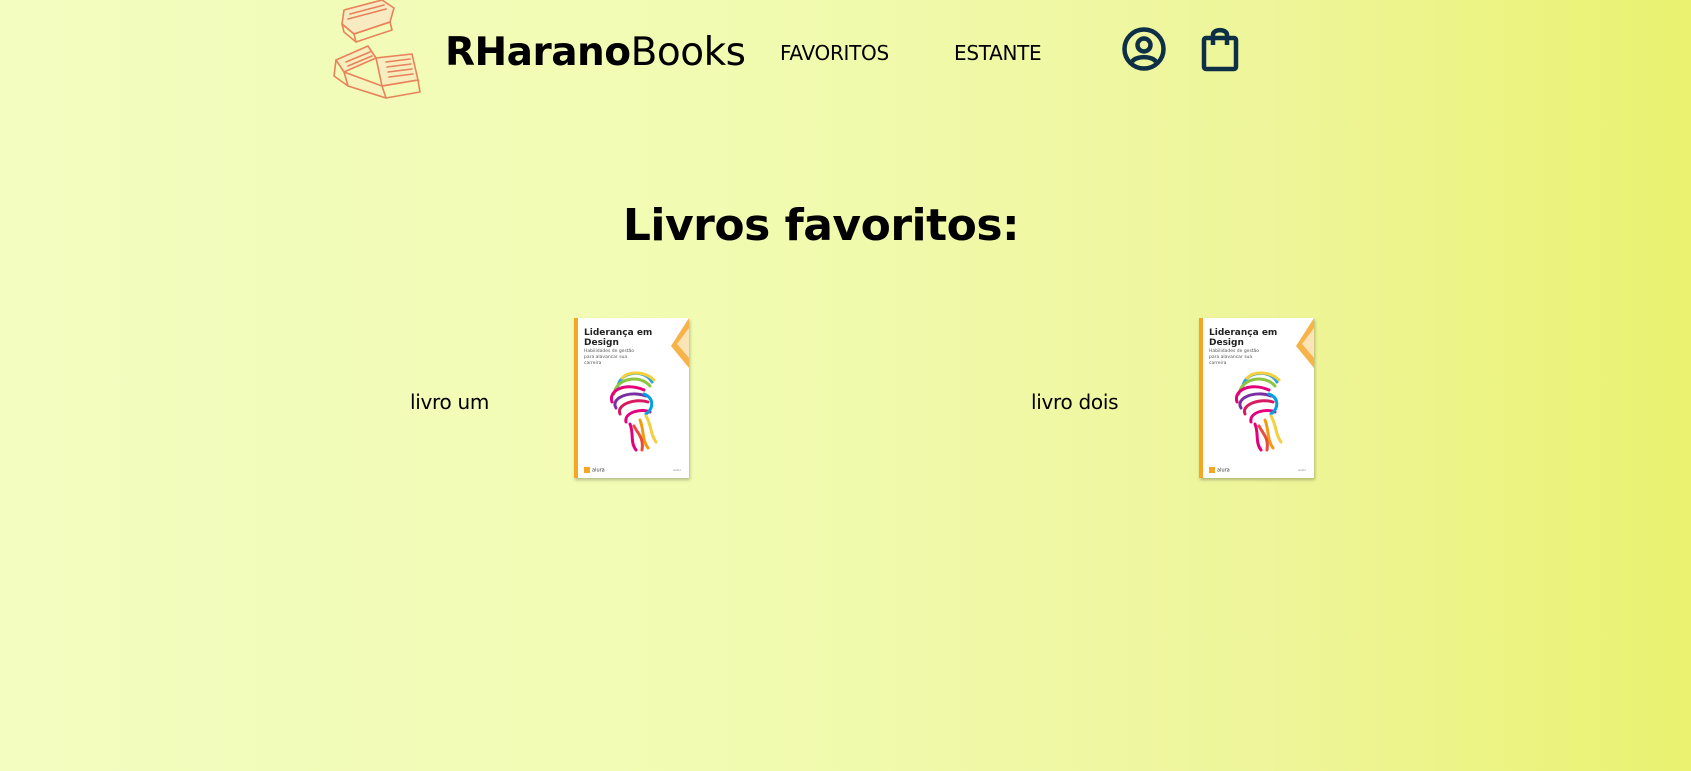 This screenshot has height=771, width=1691. Describe the element at coordinates (834, 53) in the screenshot. I see `nav-favoritos-link: FAVORITOS` at that location.